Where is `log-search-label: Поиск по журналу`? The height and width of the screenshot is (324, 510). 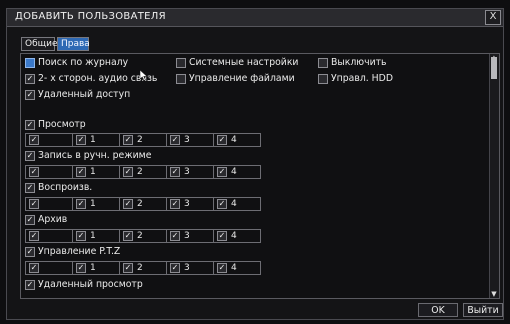
log-search-label: Поиск по журналу is located at coordinates (83, 62).